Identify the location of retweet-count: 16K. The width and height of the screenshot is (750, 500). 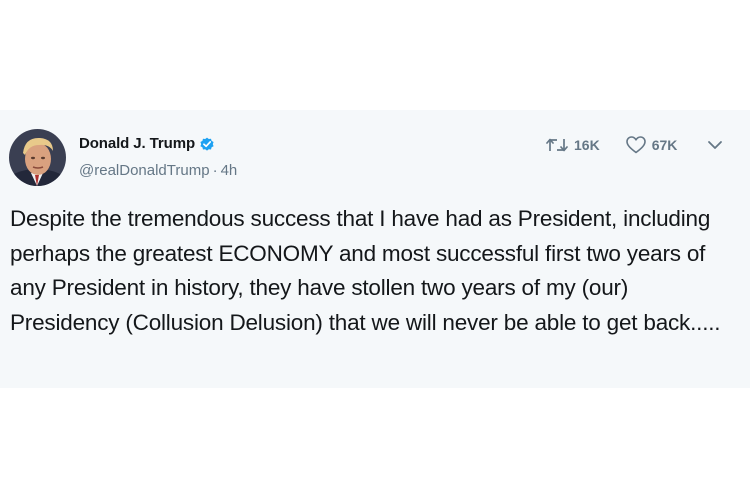
(587, 145).